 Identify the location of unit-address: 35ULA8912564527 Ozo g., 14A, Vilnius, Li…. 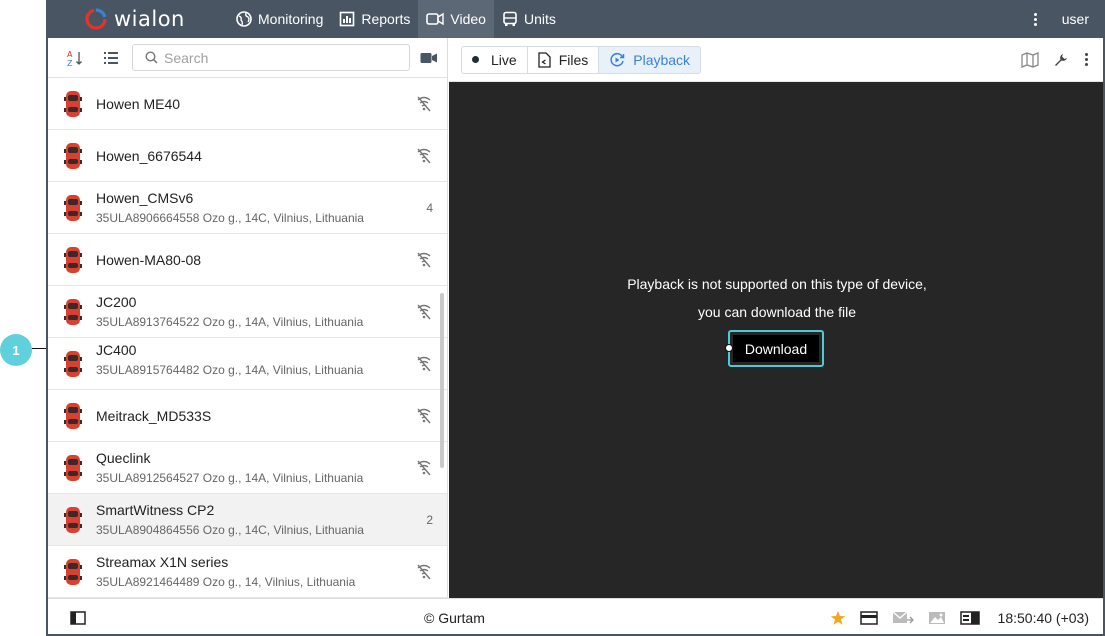
(230, 478).